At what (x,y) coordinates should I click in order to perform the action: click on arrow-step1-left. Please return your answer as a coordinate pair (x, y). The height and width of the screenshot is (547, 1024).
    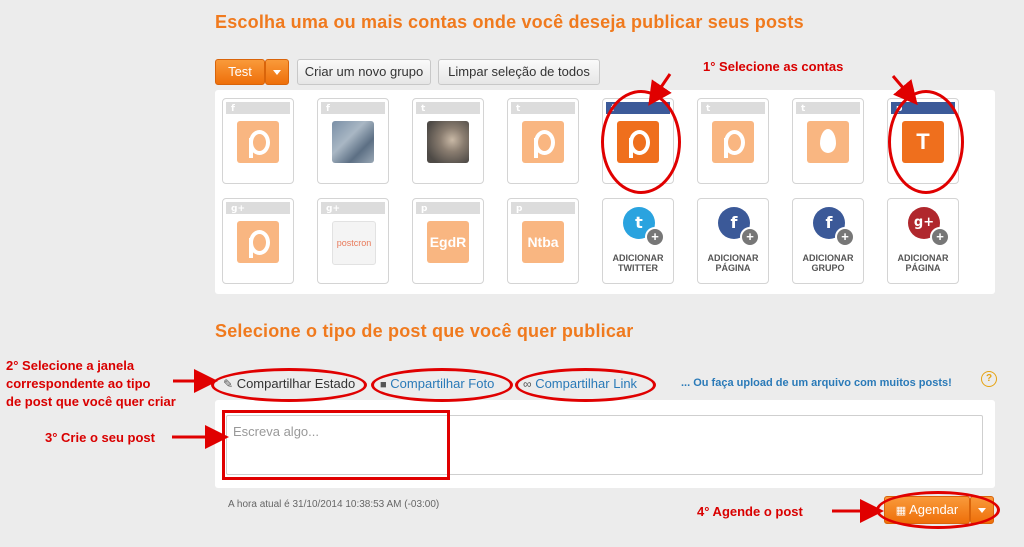
    Looking at the image, I should click on (660, 89).